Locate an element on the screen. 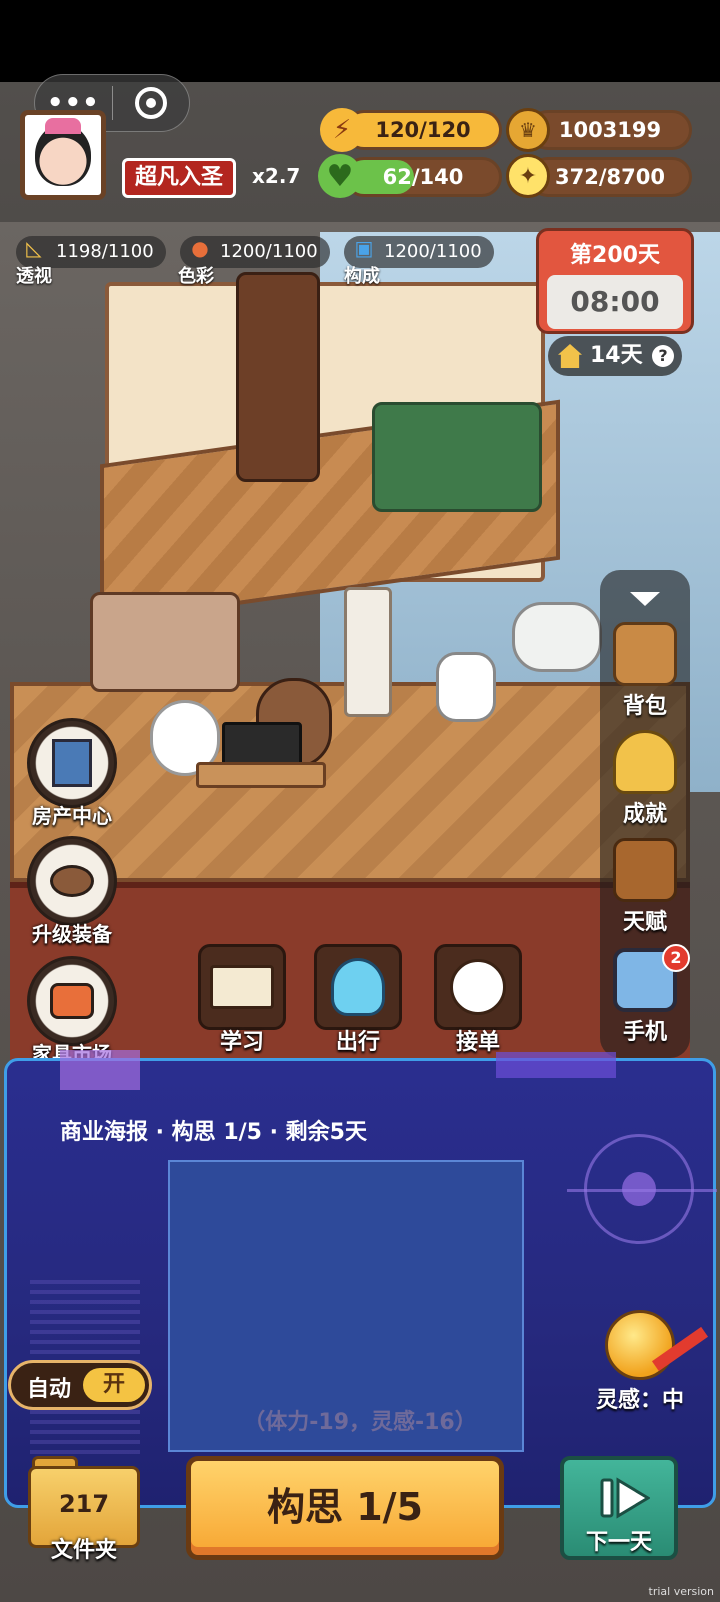  close-miniprogram-button is located at coordinates (151, 103).